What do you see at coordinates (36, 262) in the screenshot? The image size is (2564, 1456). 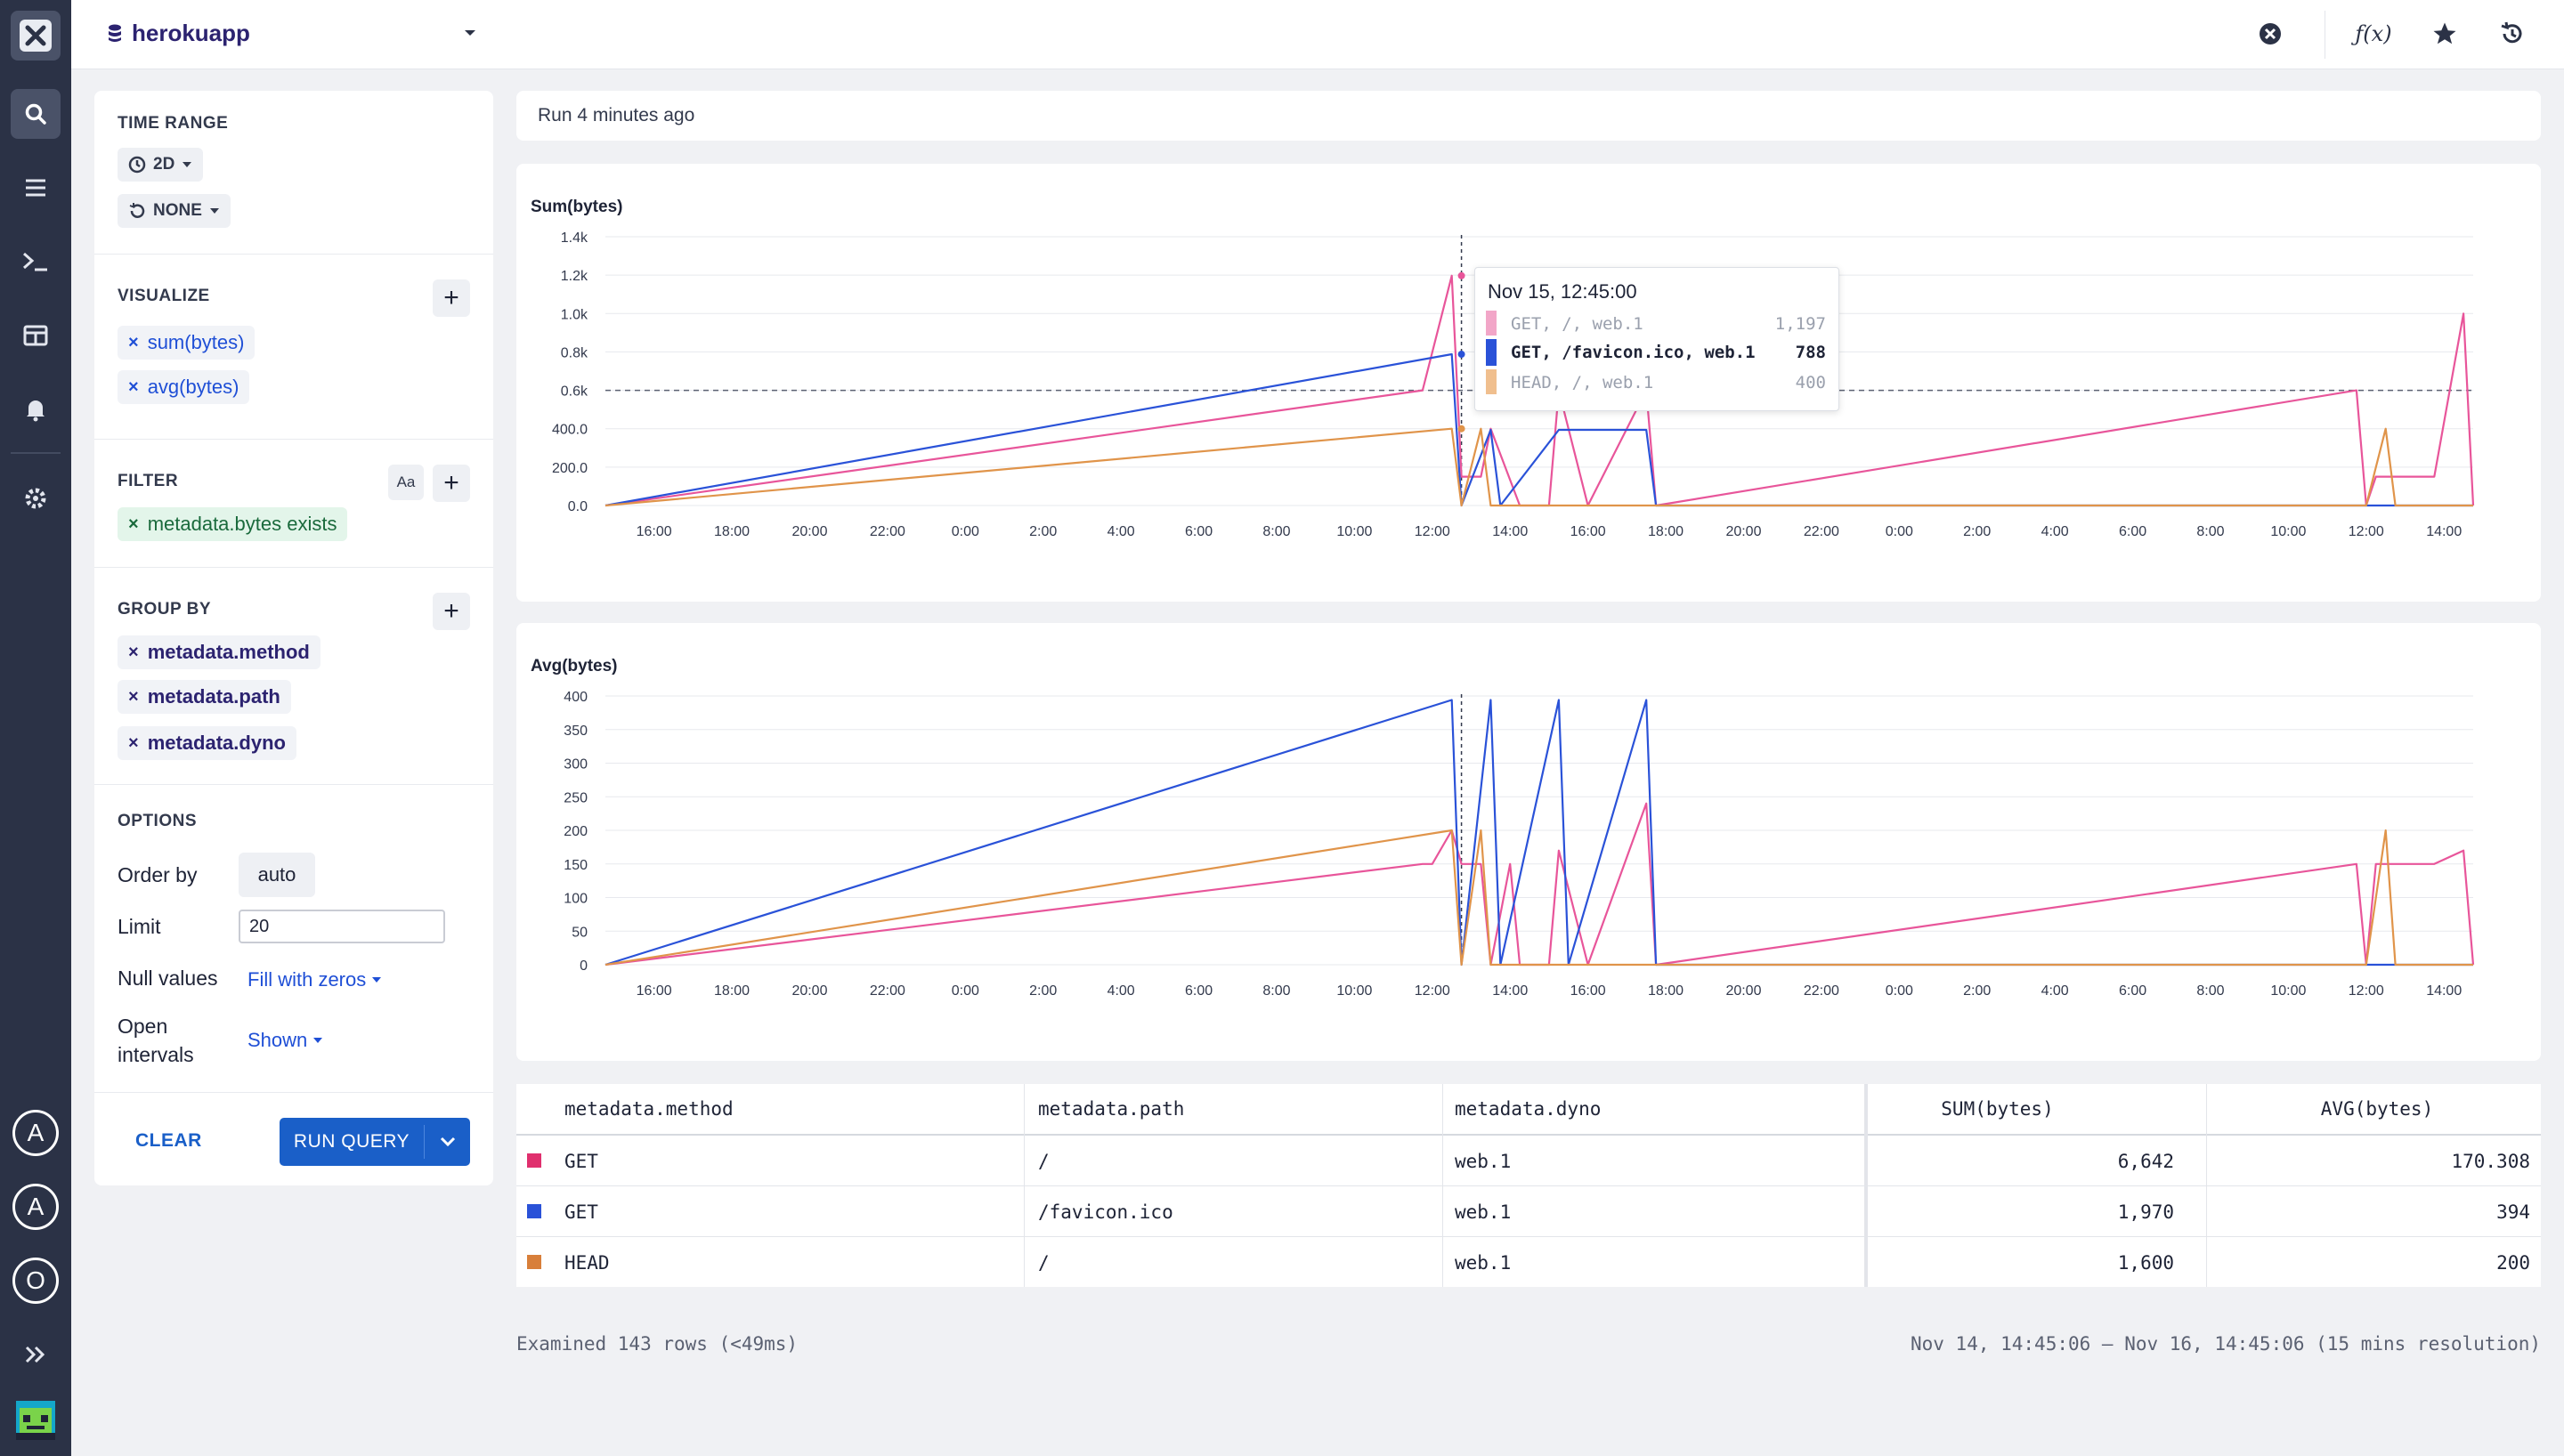 I see `terminal-icon` at bounding box center [36, 262].